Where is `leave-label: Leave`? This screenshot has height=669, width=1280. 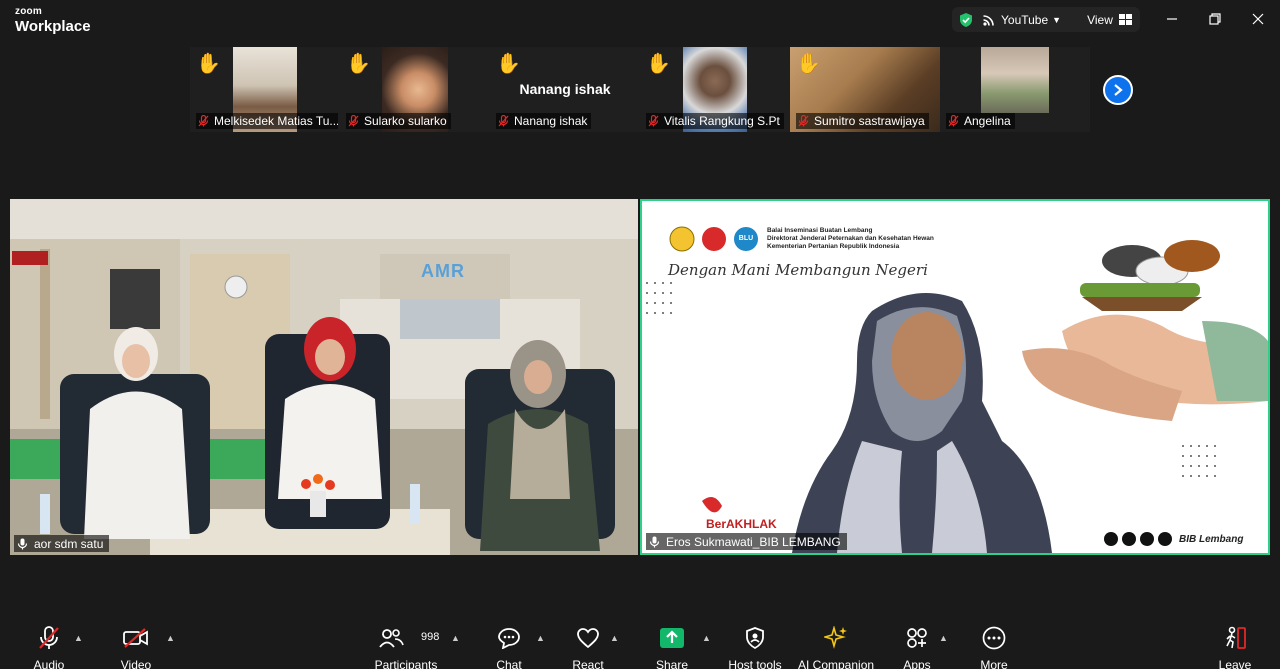 leave-label: Leave is located at coordinates (1235, 663).